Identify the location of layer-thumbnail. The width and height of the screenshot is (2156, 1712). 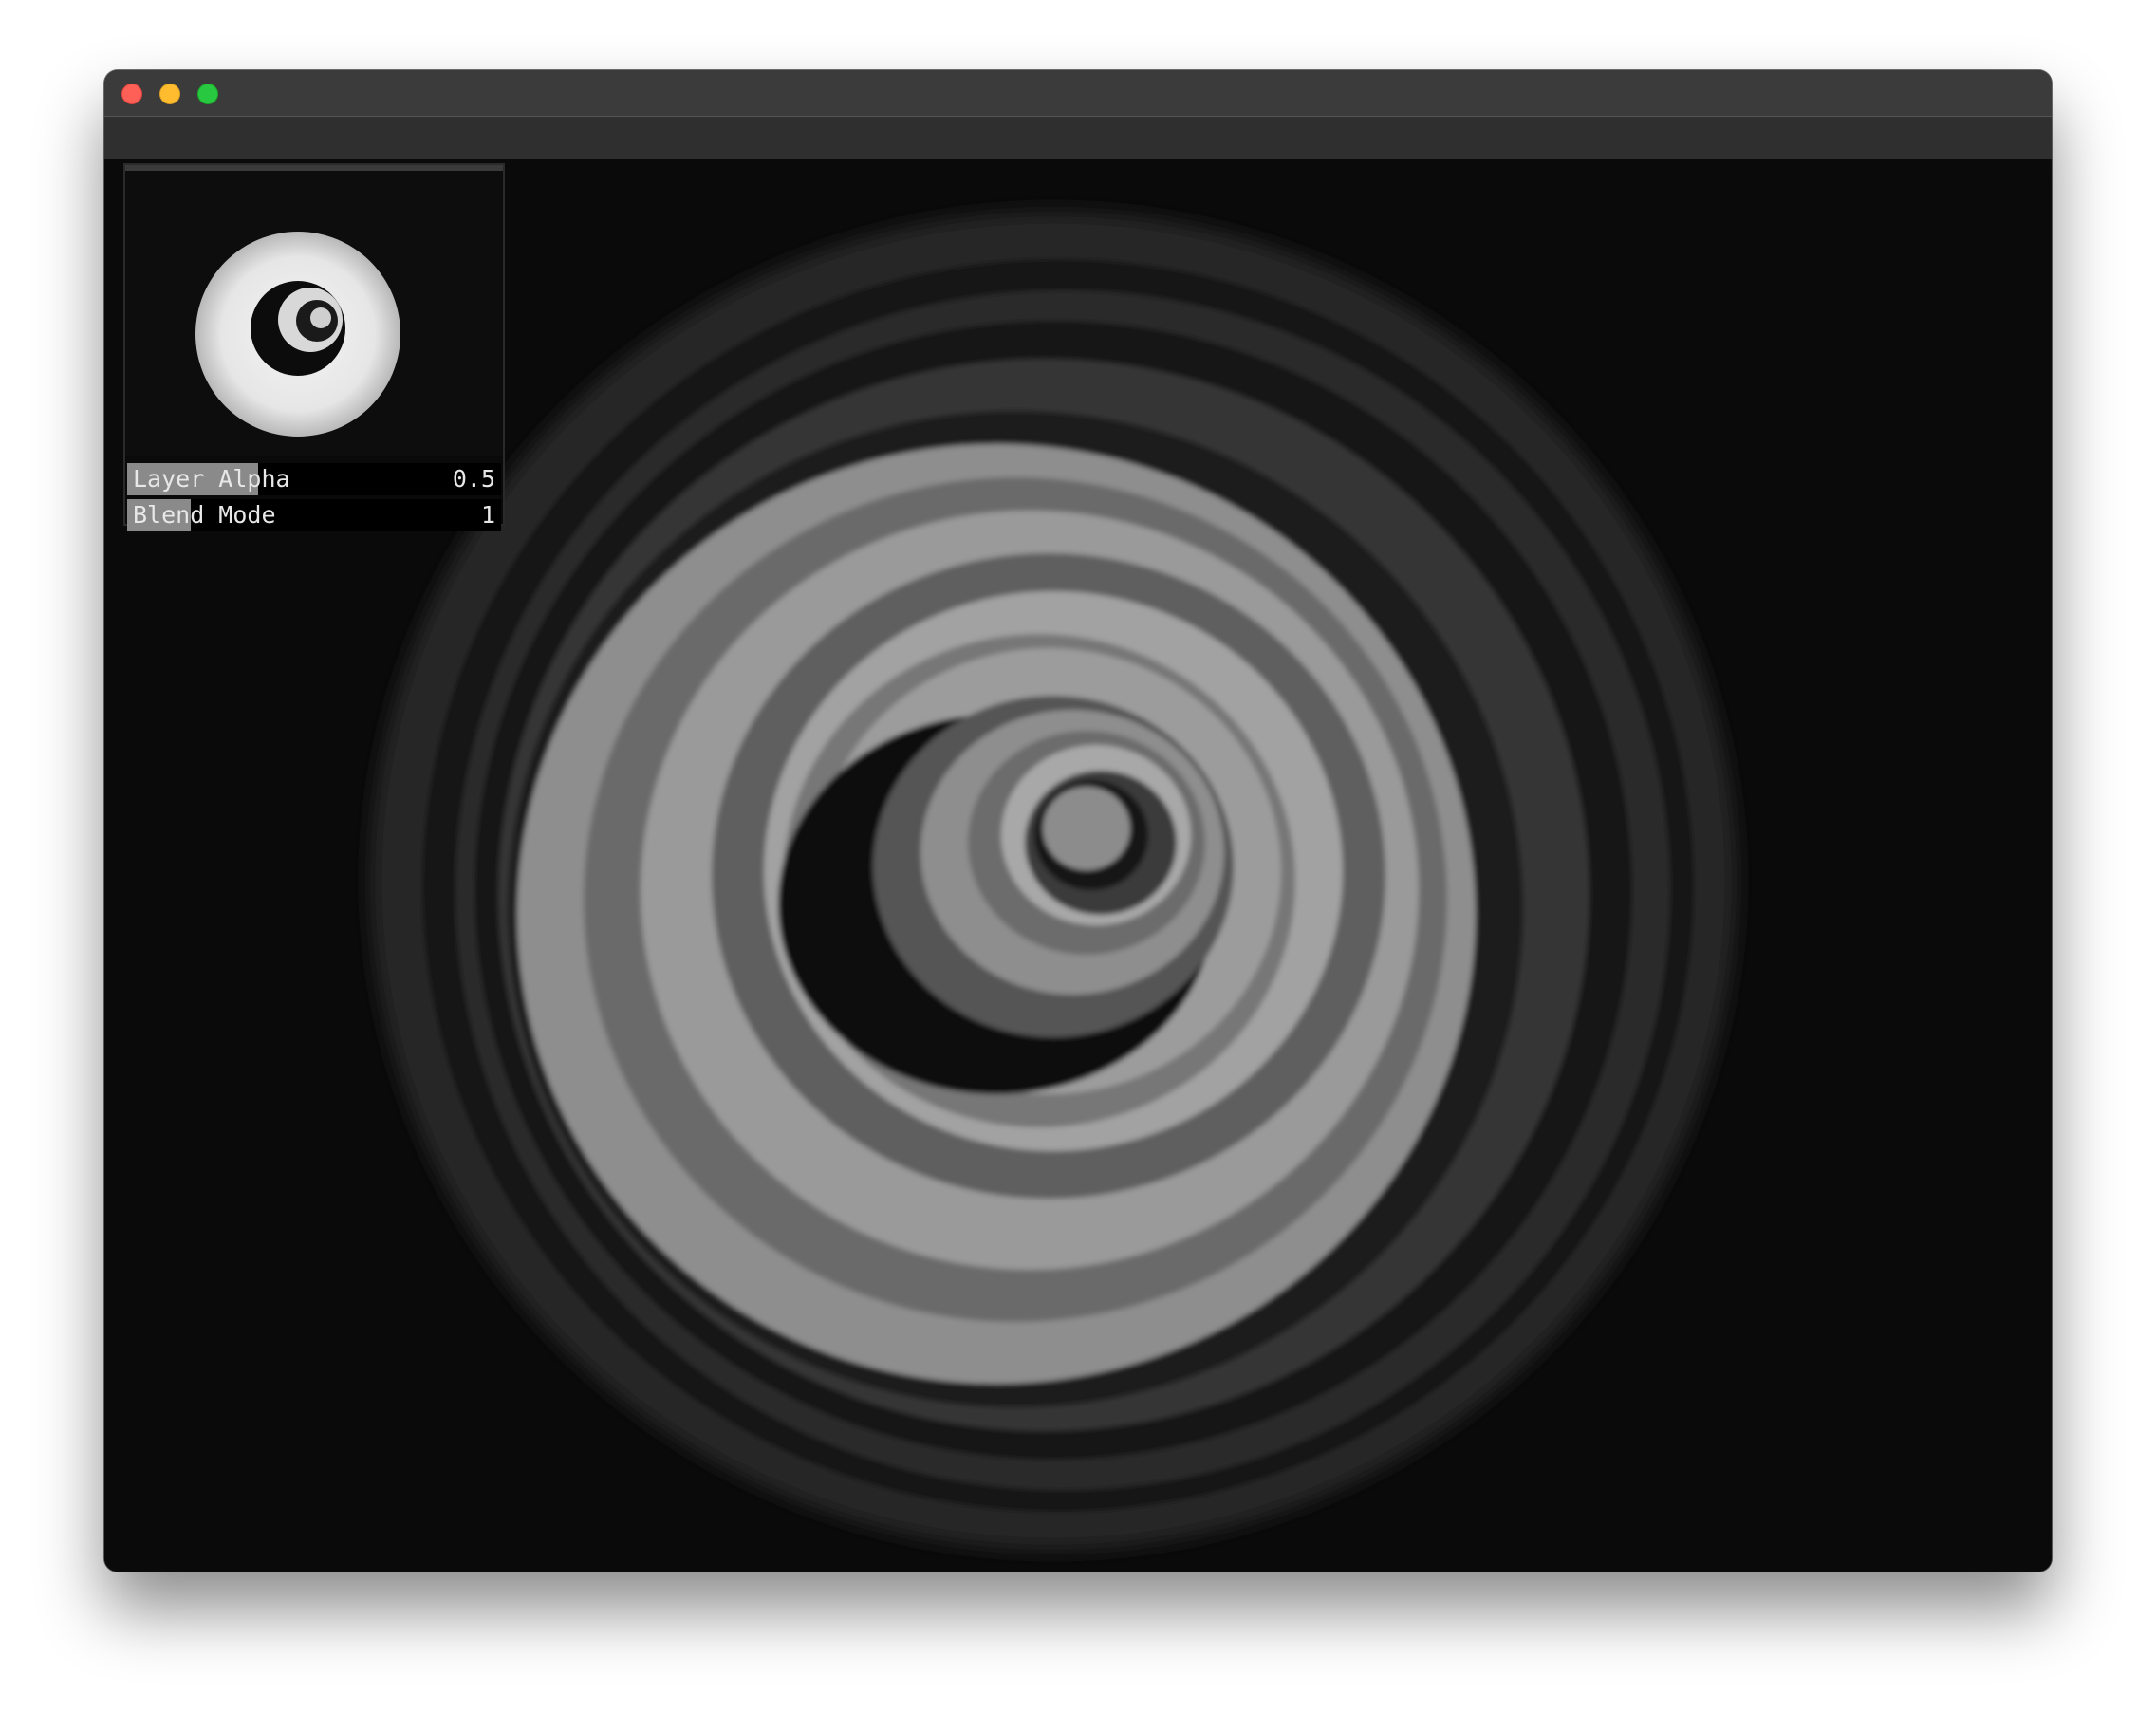
(314, 313).